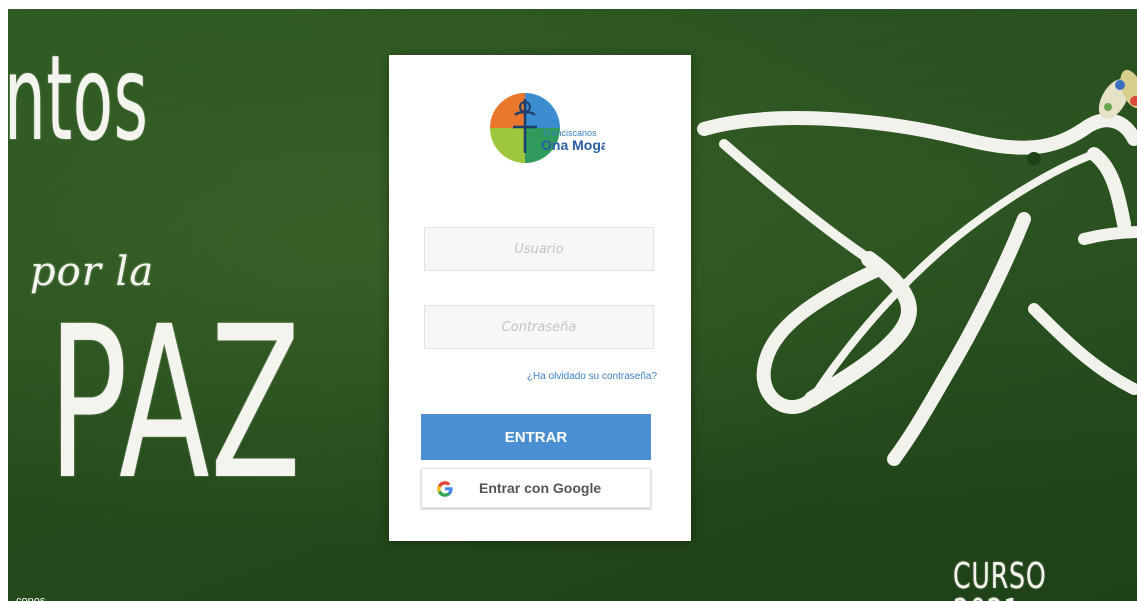 This screenshot has height=601, width=1137. What do you see at coordinates (573, 145) in the screenshot?
I see `logo-line2: Ona Mogas` at bounding box center [573, 145].